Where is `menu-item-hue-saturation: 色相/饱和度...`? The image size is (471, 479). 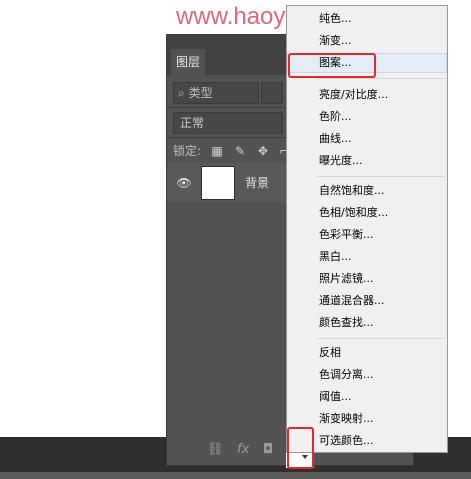 menu-item-hue-saturation: 色相/饱和度... is located at coordinates (367, 213).